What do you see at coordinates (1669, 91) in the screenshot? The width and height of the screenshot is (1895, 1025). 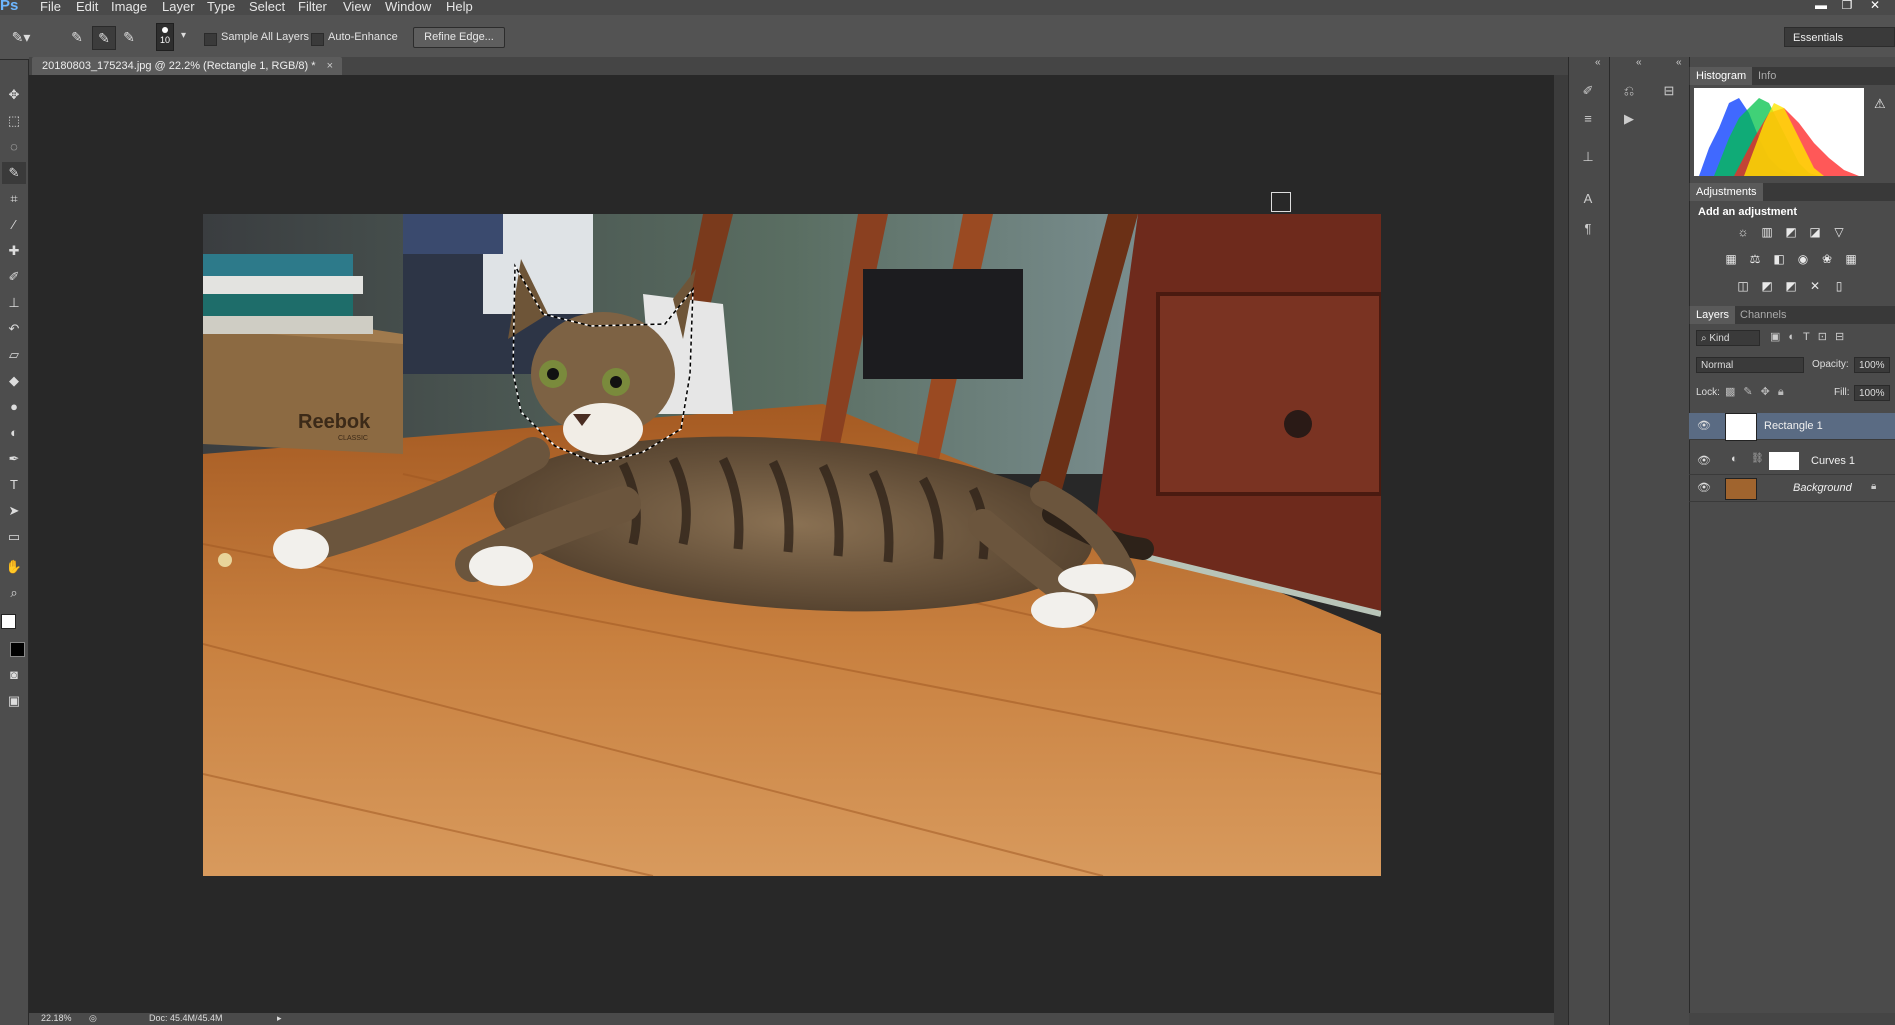 I see `properties-panel-icon: ⊟` at bounding box center [1669, 91].